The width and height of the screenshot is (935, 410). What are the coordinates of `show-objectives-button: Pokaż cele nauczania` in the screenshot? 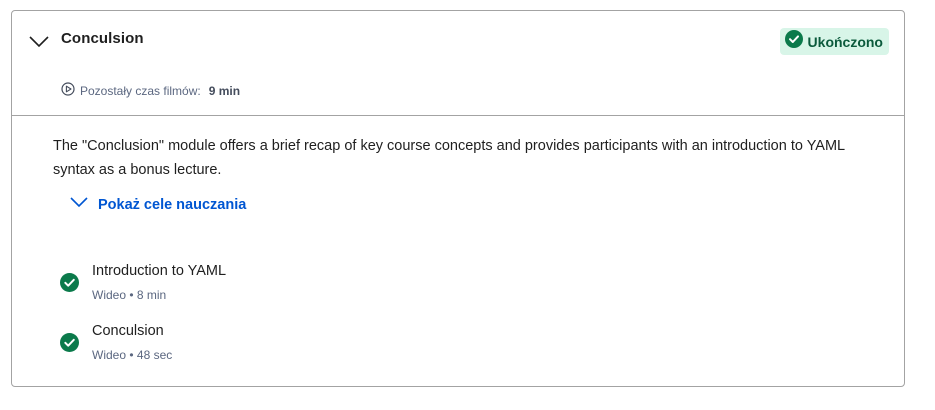 It's located at (157, 204).